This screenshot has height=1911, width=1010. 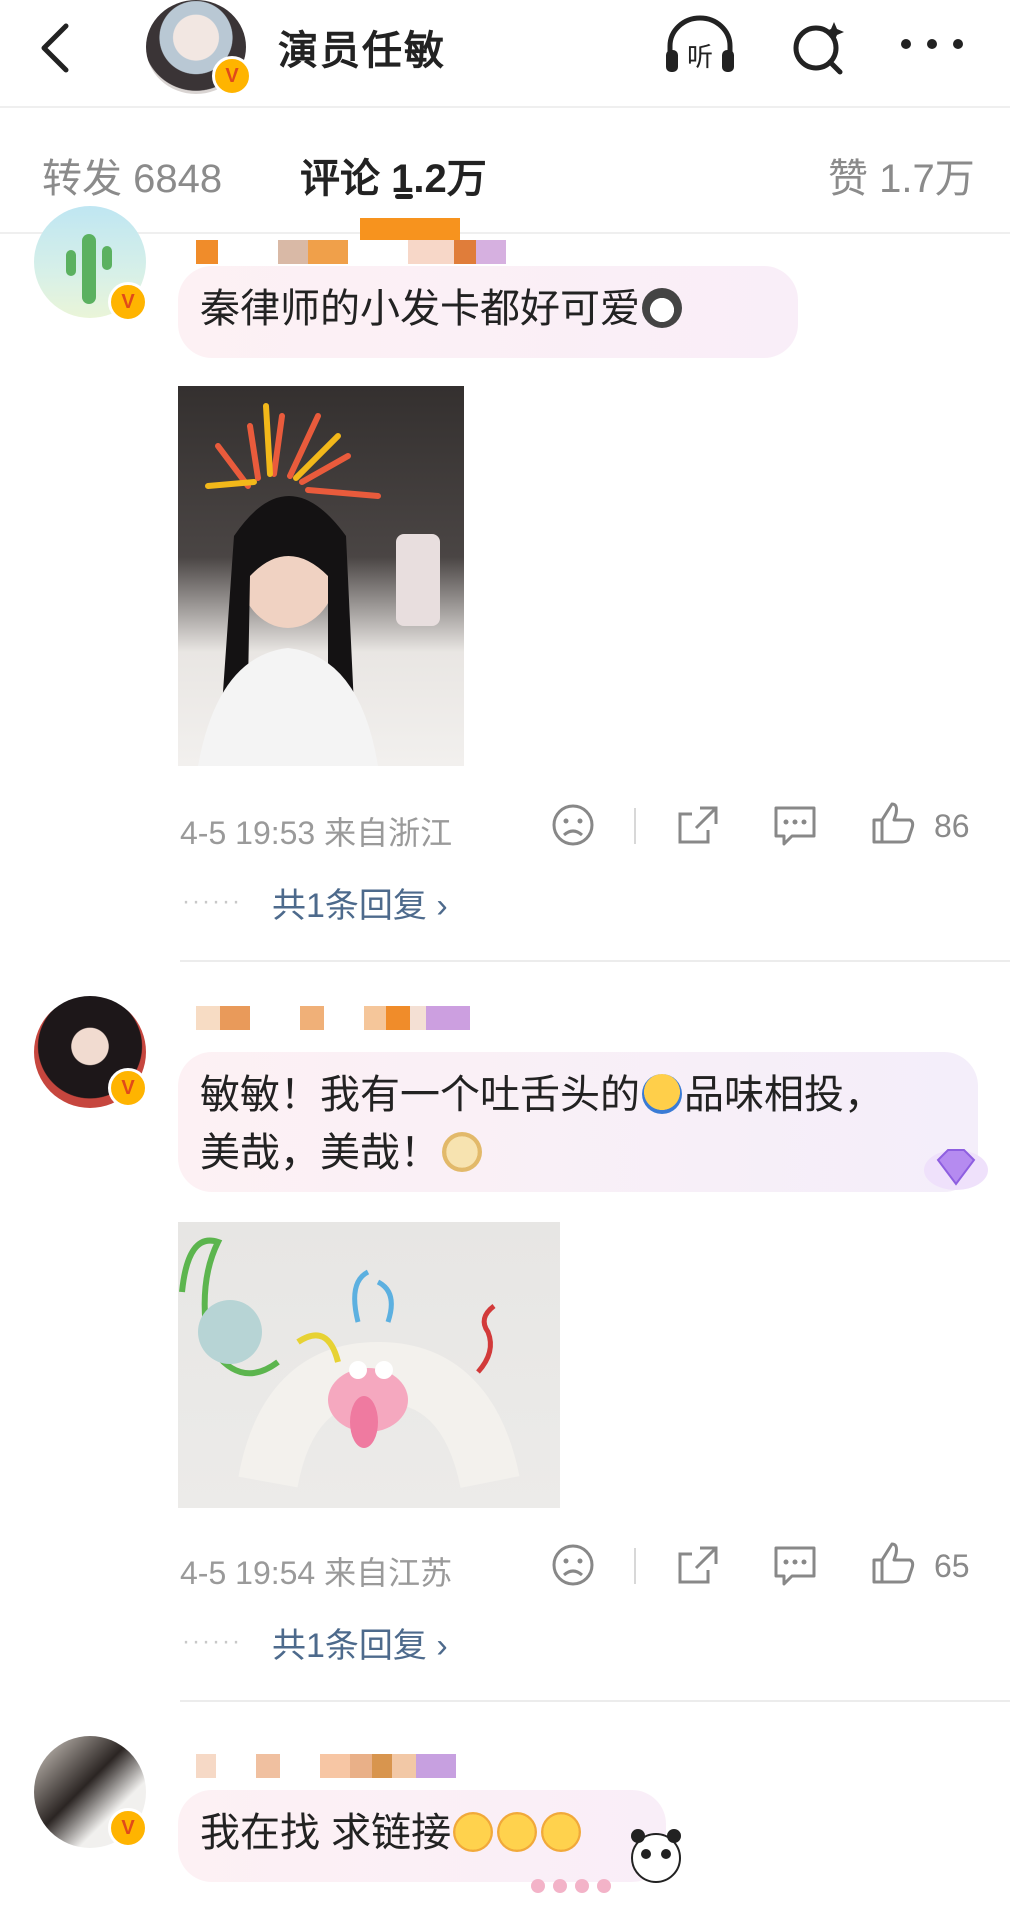 What do you see at coordinates (901, 175) in the screenshot?
I see `tab-likes: 赞 1.7万` at bounding box center [901, 175].